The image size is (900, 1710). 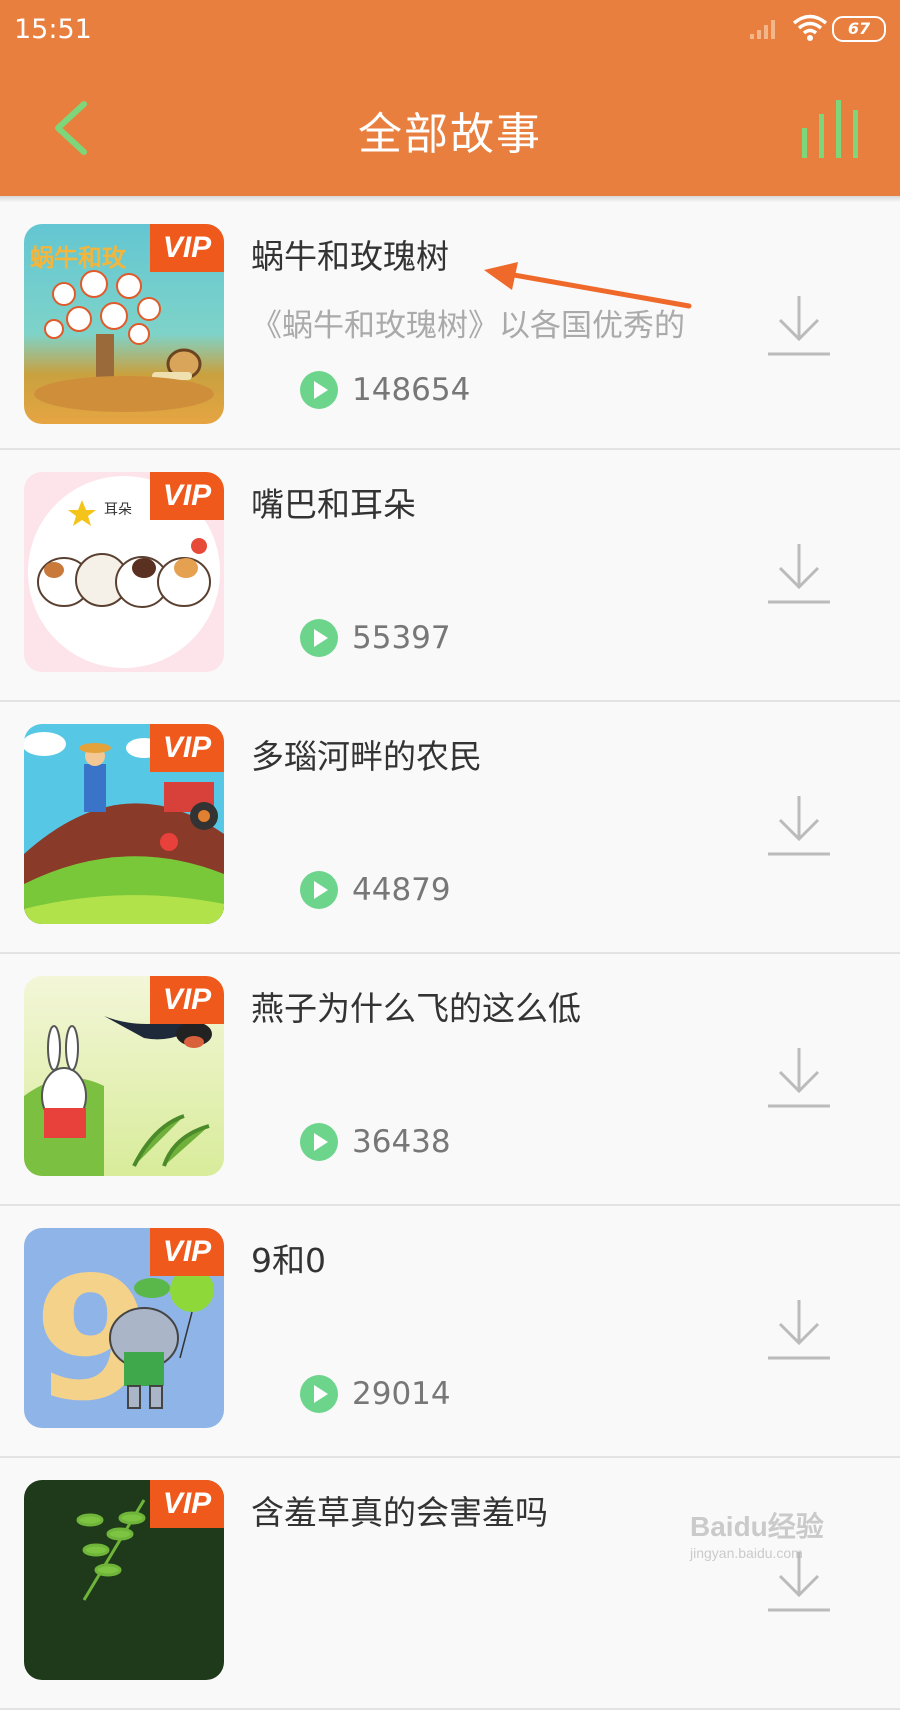 What do you see at coordinates (78, 258) in the screenshot?
I see `cover-title-text: 蜗牛和玫` at bounding box center [78, 258].